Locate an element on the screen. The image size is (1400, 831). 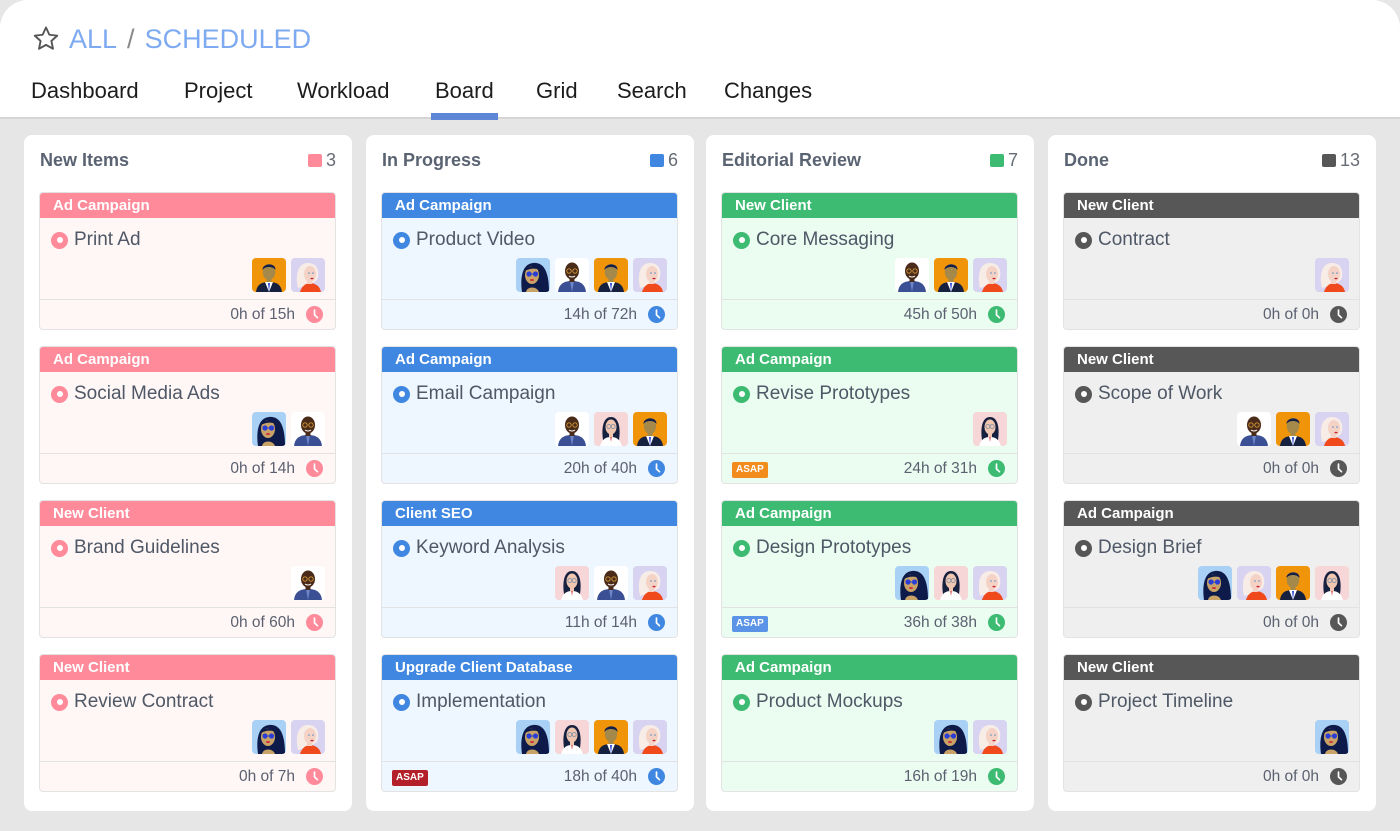
column-count-value: 6 is located at coordinates (672, 159).